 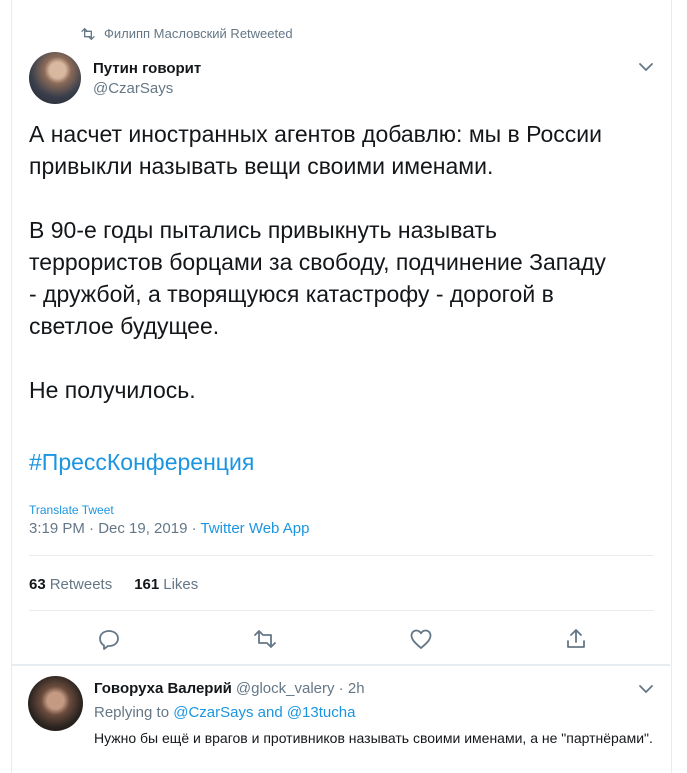 What do you see at coordinates (109, 639) in the screenshot?
I see `reply-icon` at bounding box center [109, 639].